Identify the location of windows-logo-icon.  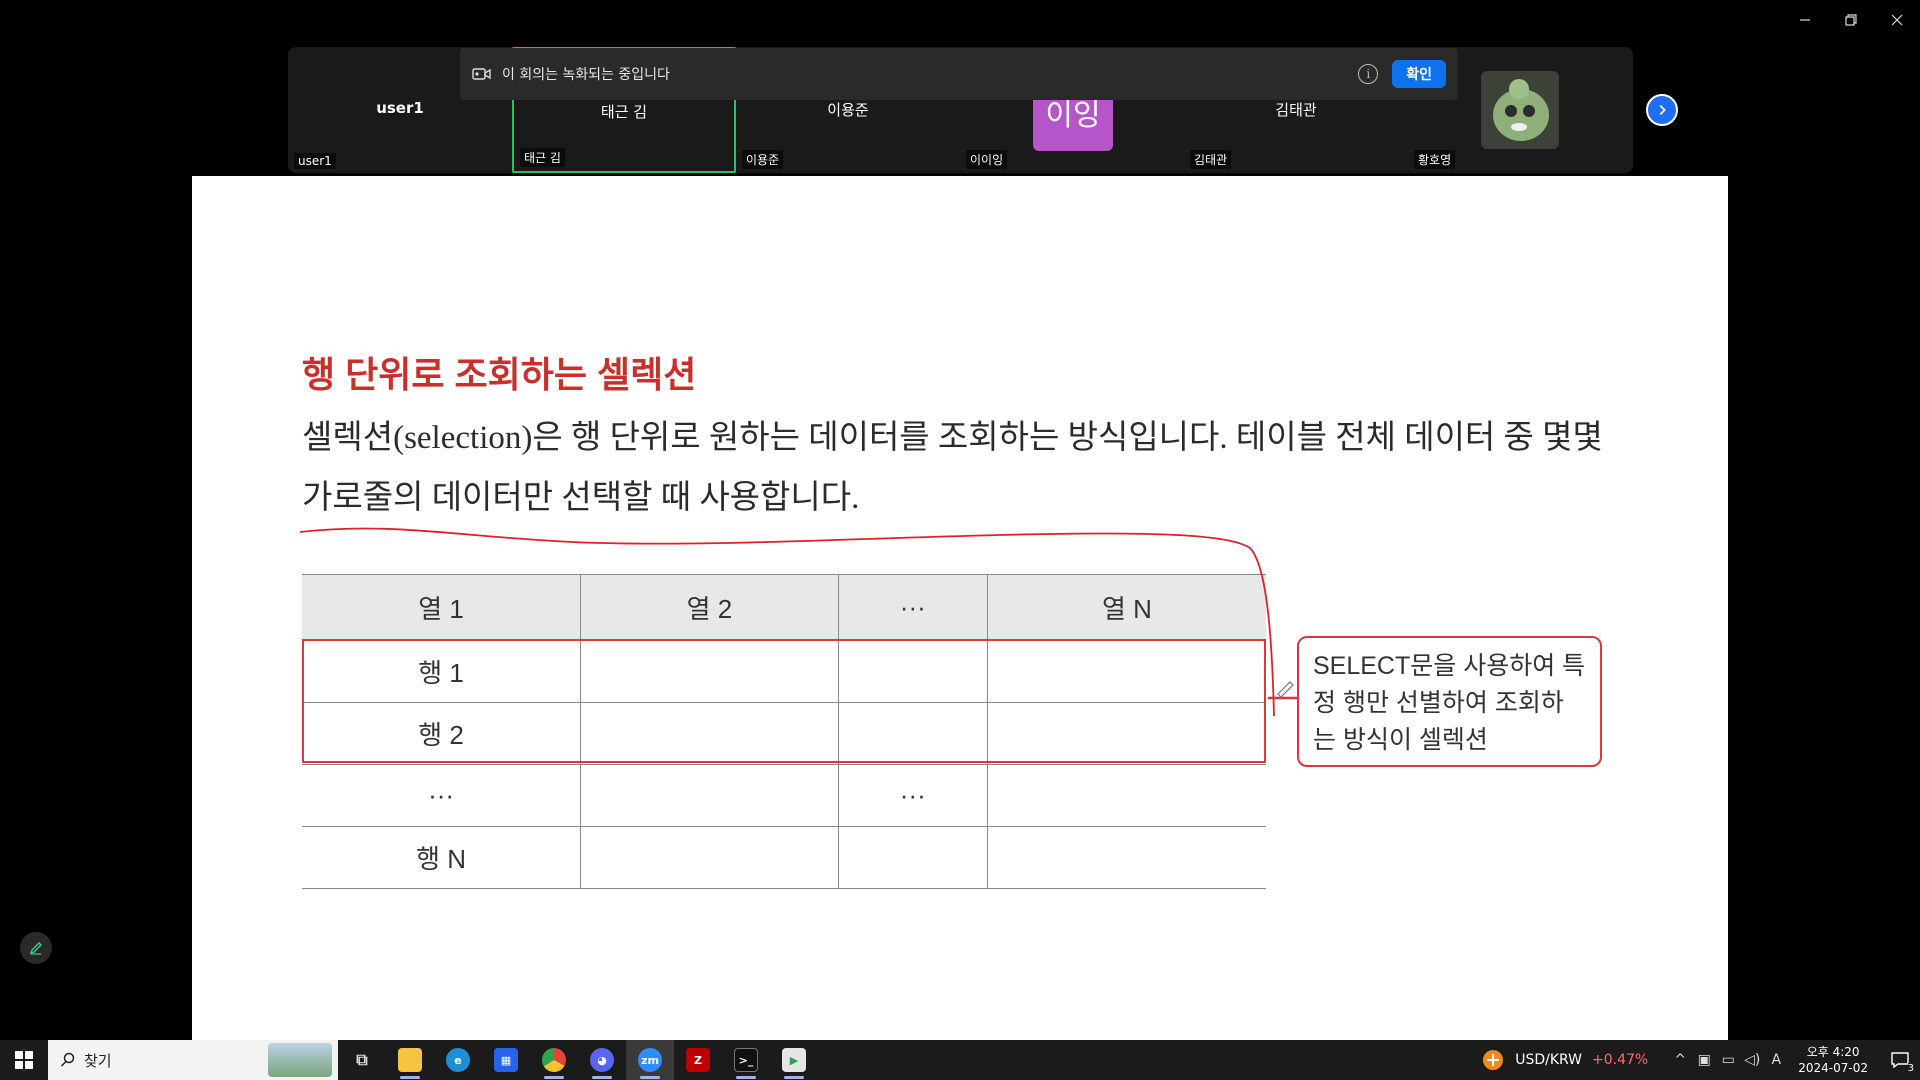
(24, 1060).